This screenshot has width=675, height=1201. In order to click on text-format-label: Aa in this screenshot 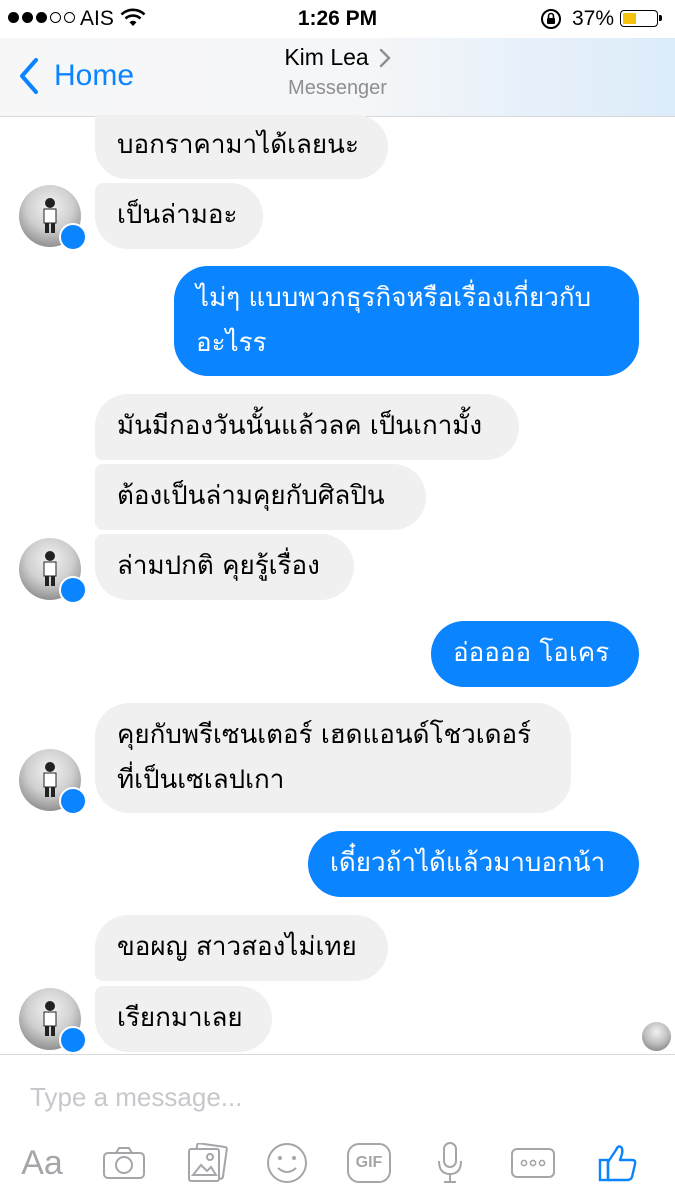, I will do `click(42, 1162)`.